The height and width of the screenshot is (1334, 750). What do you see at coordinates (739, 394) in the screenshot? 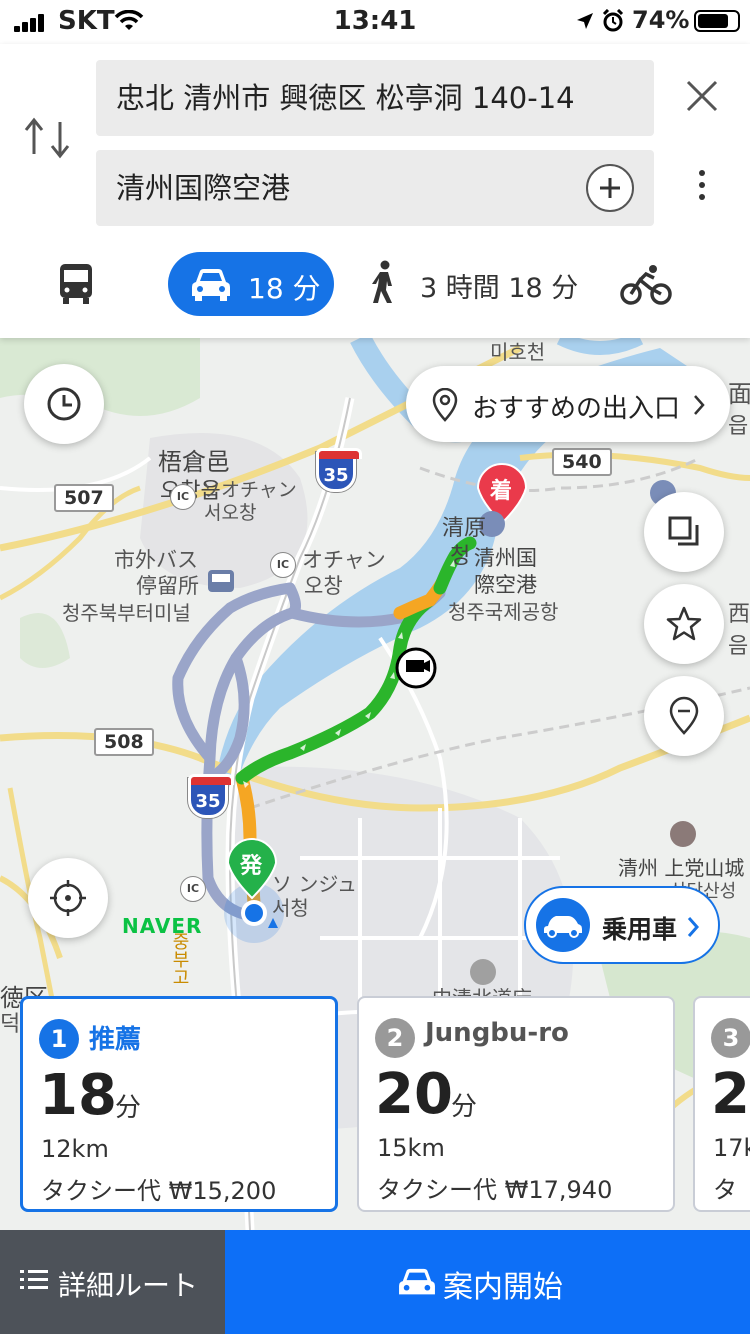
I see `map-label: 面` at bounding box center [739, 394].